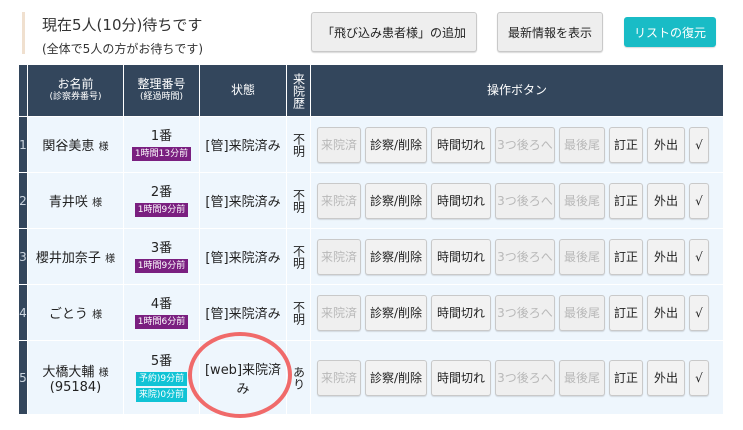 This screenshot has width=743, height=430. What do you see at coordinates (68, 146) in the screenshot?
I see `patient-name: 関谷美恵` at bounding box center [68, 146].